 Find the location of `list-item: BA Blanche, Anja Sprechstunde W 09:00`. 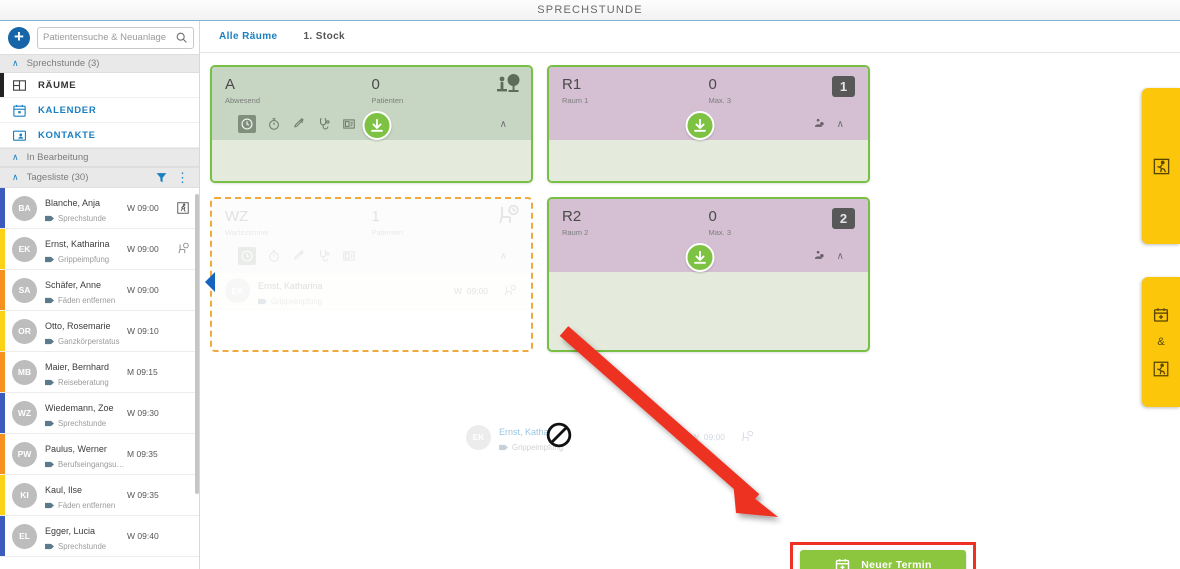

list-item: BA Blanche, Anja Sprechstunde W 09:00 is located at coordinates (99, 208).